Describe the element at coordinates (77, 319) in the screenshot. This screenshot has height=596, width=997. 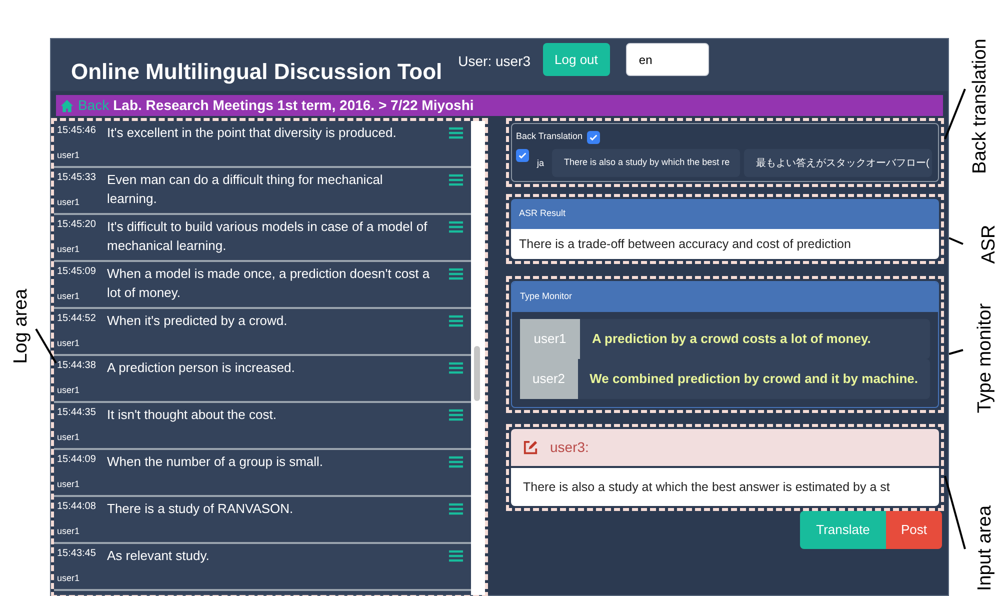
I see `log-time: 15:44:52` at that location.